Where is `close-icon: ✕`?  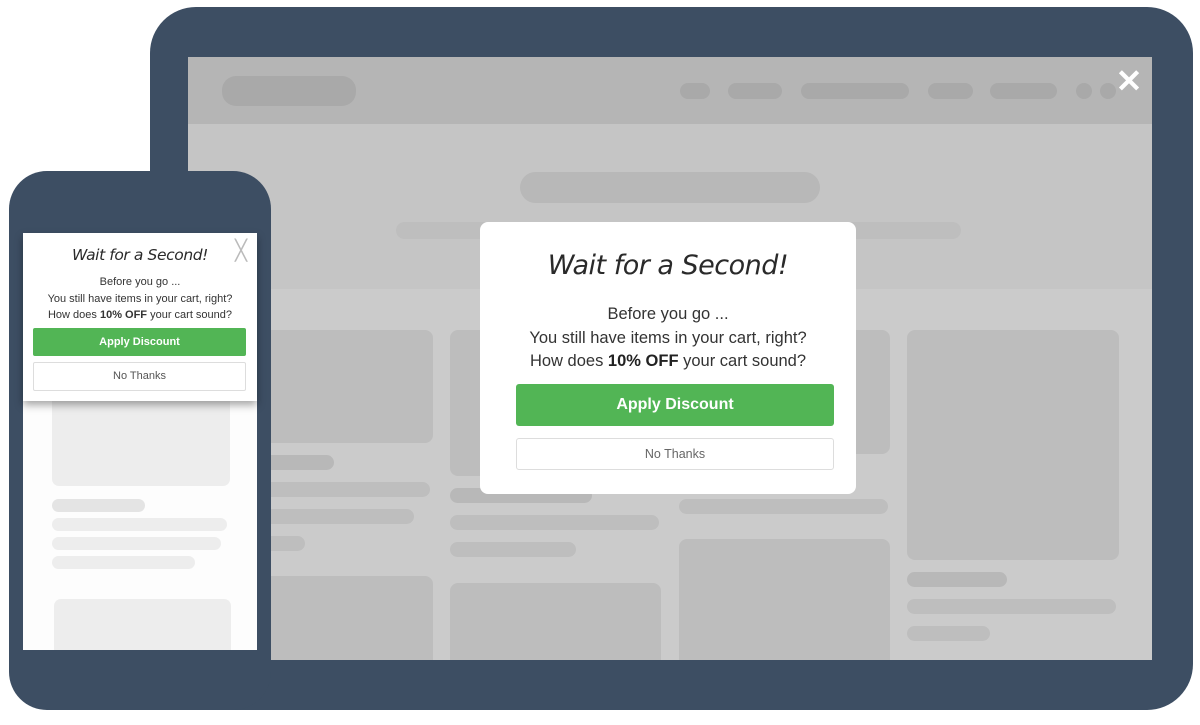
close-icon: ✕ is located at coordinates (1129, 81).